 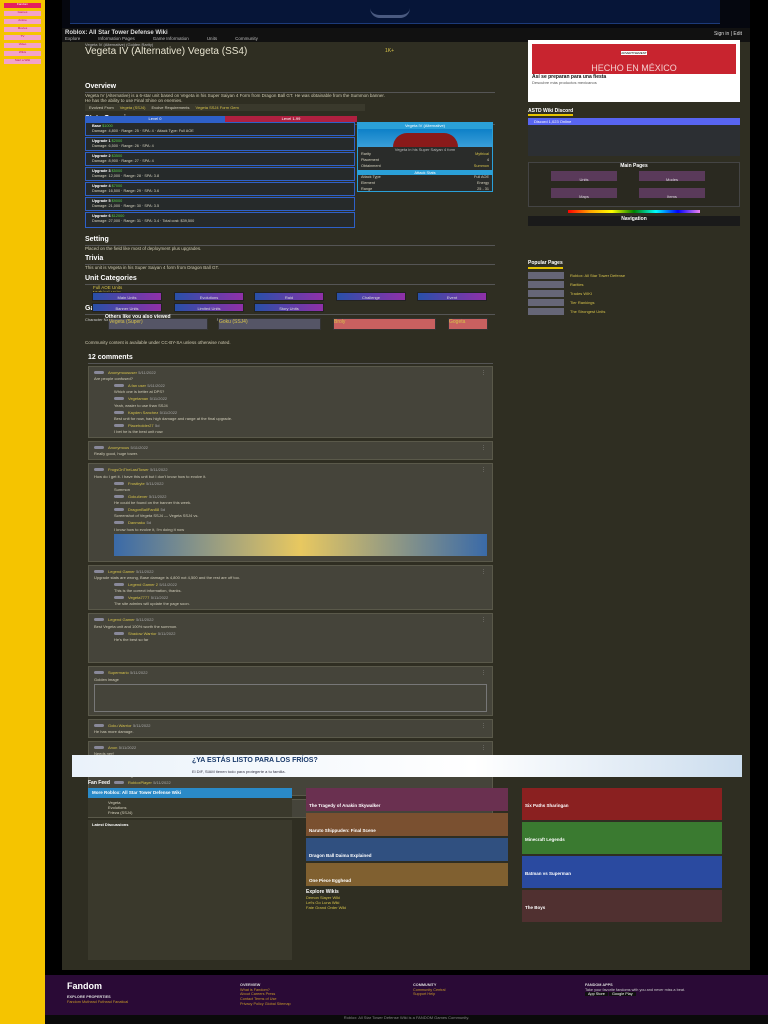 I want to click on wiki-logo-icon, so click(x=390, y=13).